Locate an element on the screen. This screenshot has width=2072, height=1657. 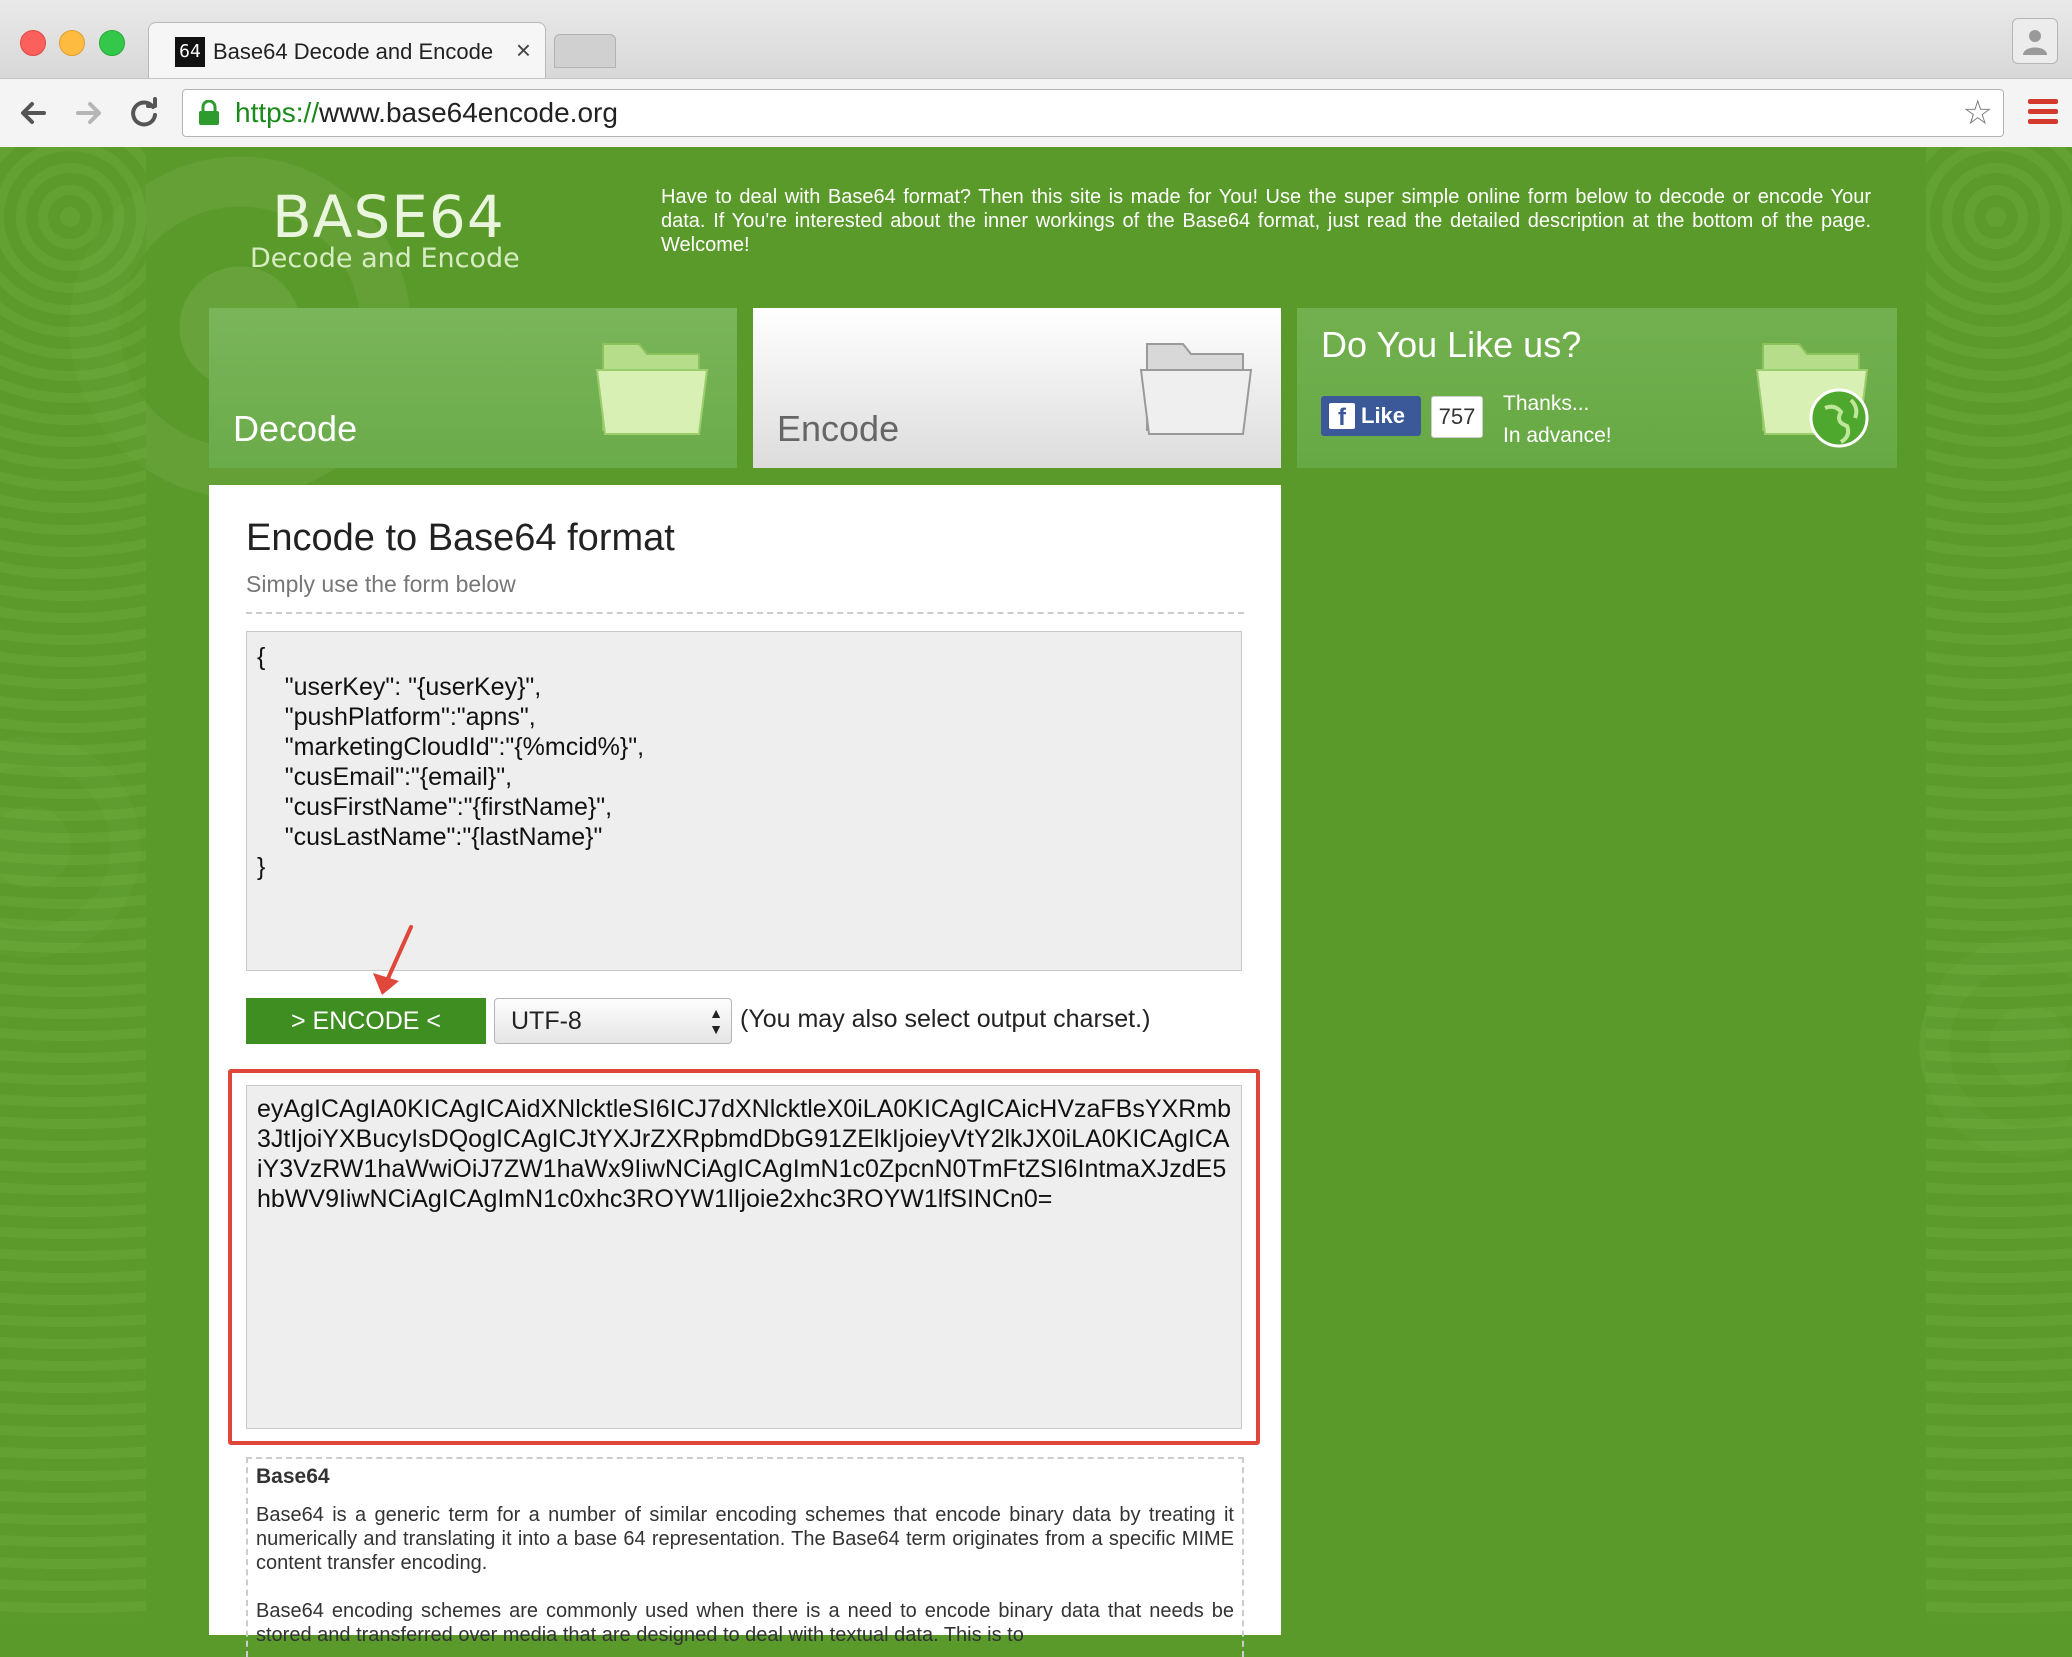
description-title: Base64 is located at coordinates (293, 1476).